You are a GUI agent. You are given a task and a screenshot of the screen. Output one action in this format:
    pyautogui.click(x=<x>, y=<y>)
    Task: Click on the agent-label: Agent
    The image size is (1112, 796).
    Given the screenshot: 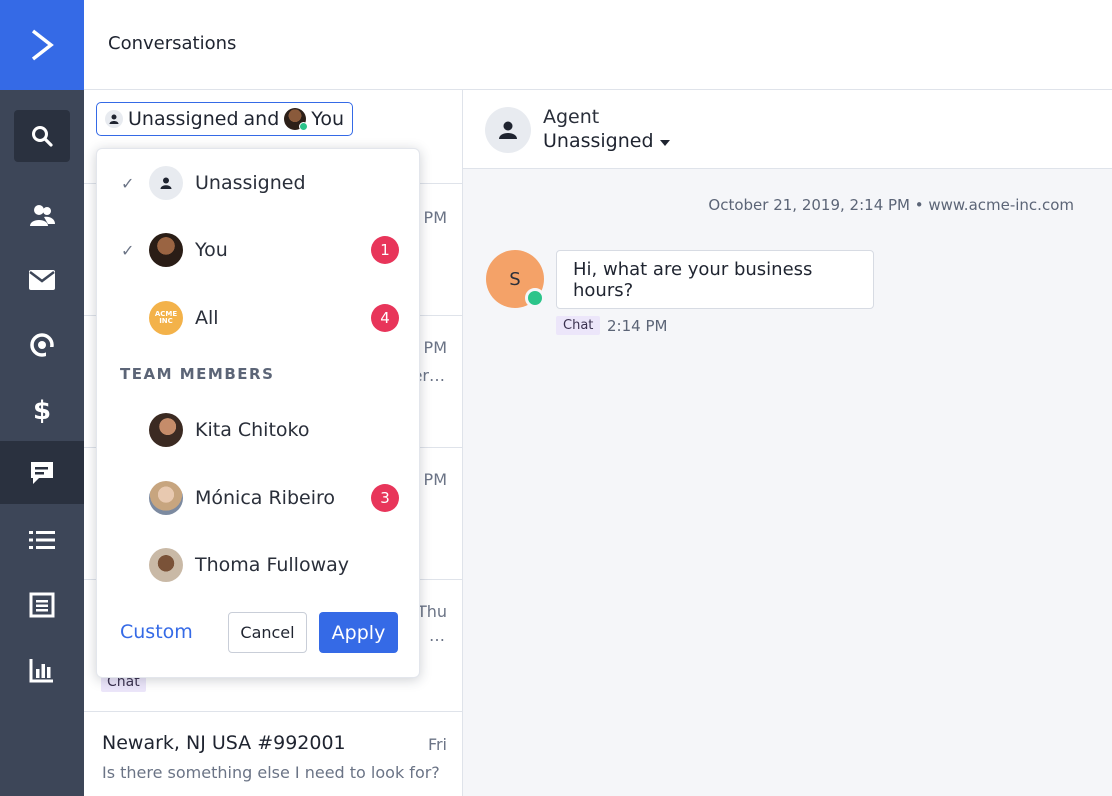 What is the action you would take?
    pyautogui.click(x=571, y=117)
    